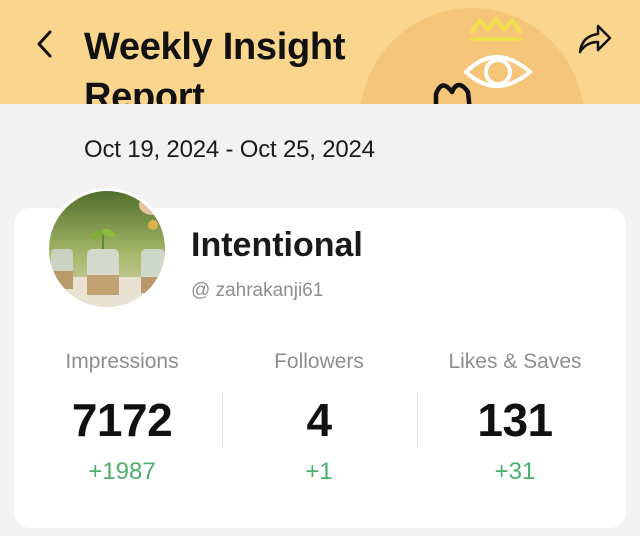 The image size is (640, 536). Describe the element at coordinates (257, 290) in the screenshot. I see `profile-handle: @ zahrakanji61` at that location.